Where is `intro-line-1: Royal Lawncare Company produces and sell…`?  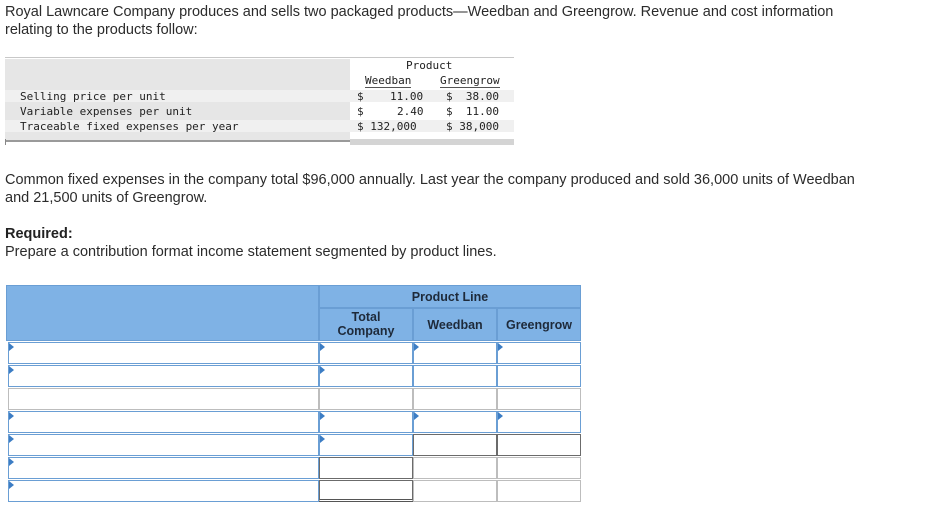 intro-line-1: Royal Lawncare Company produces and sell… is located at coordinates (419, 12).